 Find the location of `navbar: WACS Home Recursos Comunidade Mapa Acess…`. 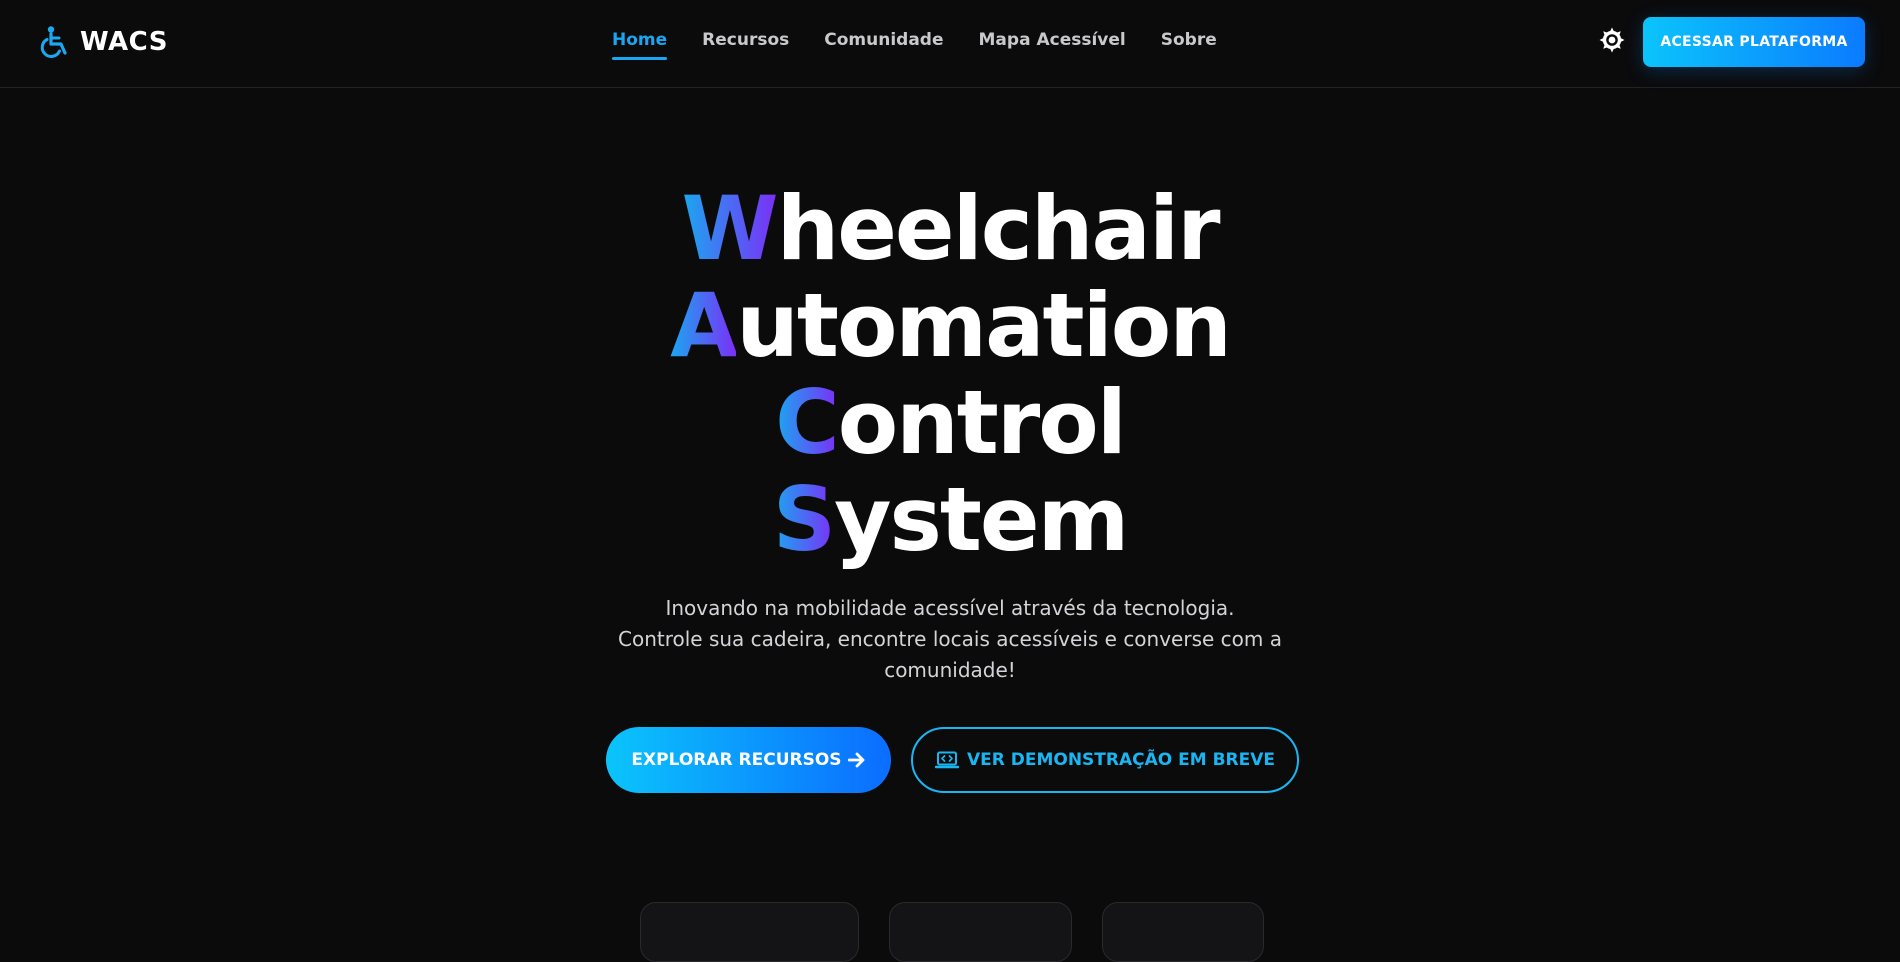

navbar: WACS Home Recursos Comunidade Mapa Acess… is located at coordinates (950, 44).